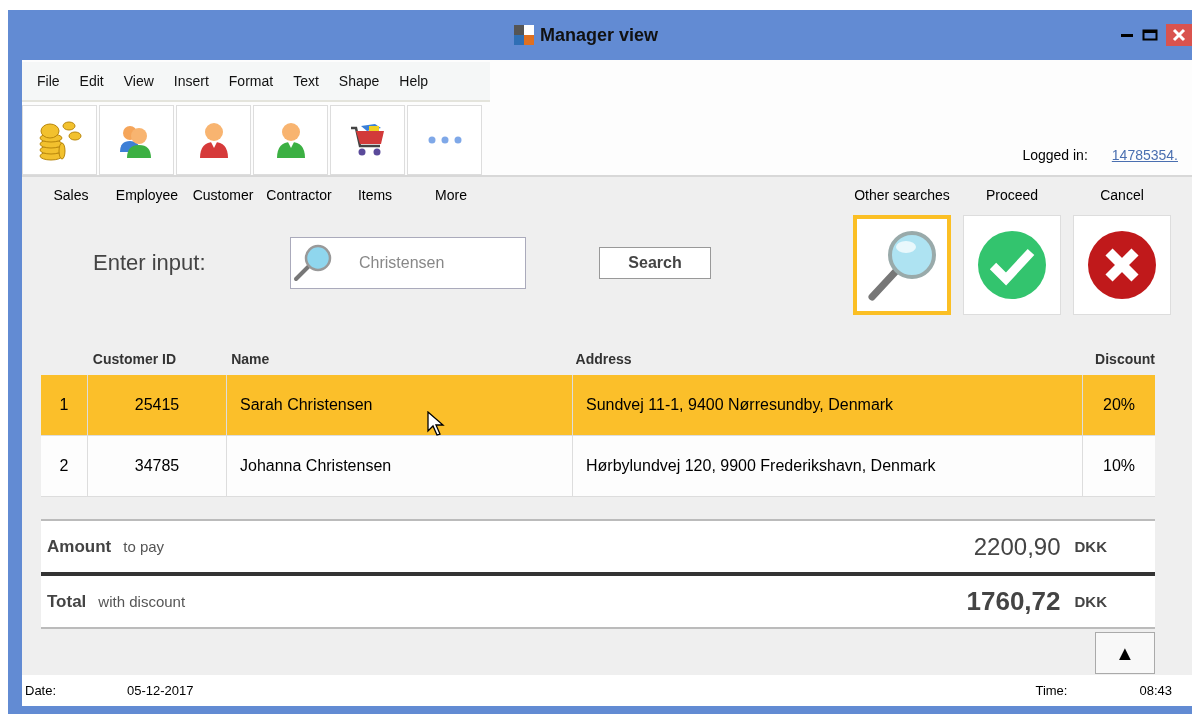 This screenshot has height=714, width=1192. Describe the element at coordinates (142, 601) in the screenshot. I see `total-note: with discount` at that location.